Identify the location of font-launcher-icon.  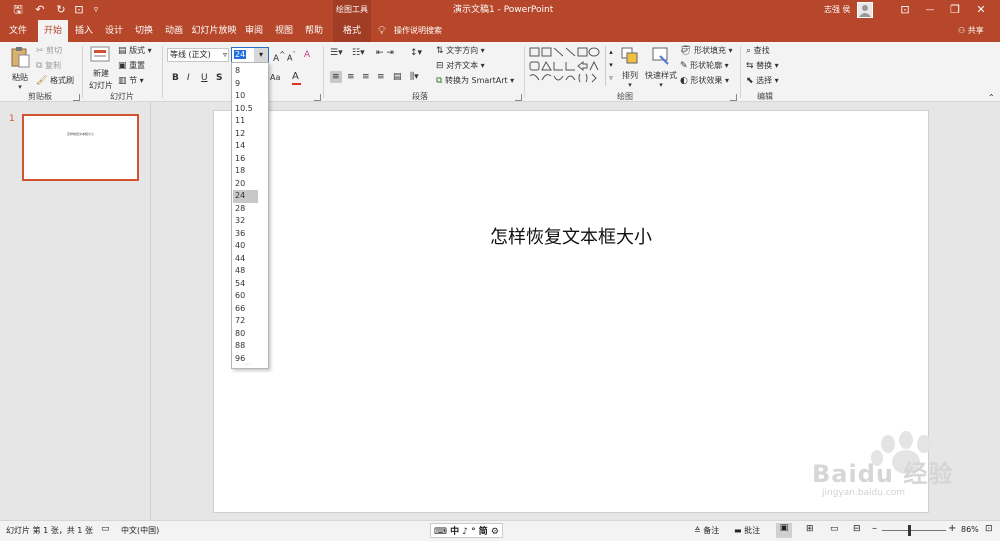
(317, 97).